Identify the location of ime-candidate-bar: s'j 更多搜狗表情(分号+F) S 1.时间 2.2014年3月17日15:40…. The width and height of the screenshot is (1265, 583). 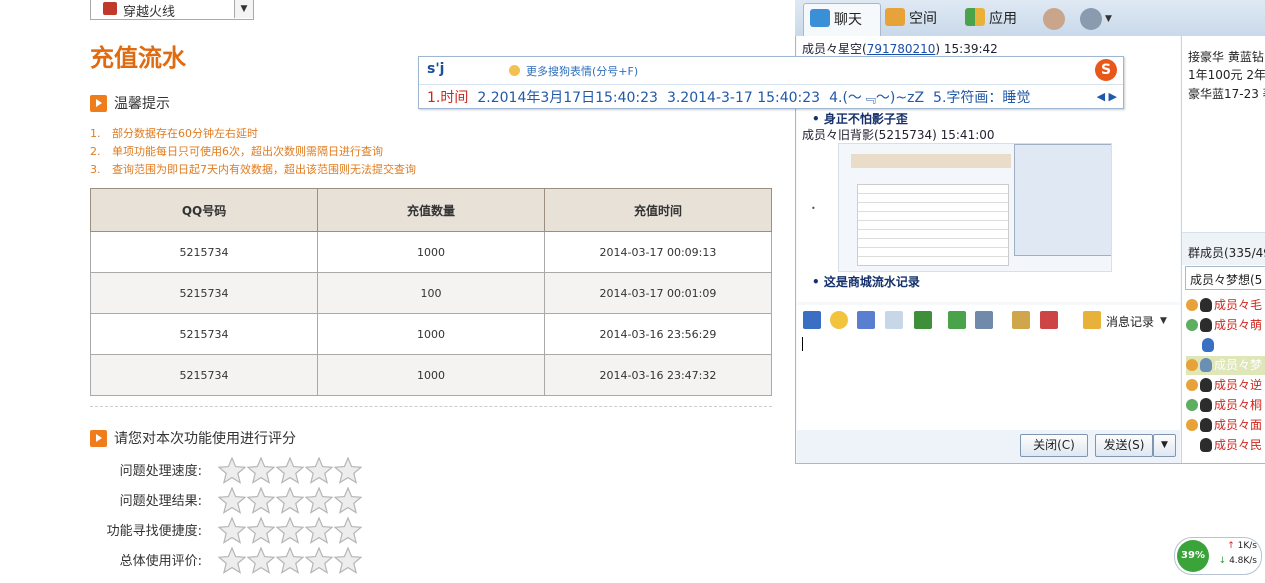
(771, 82).